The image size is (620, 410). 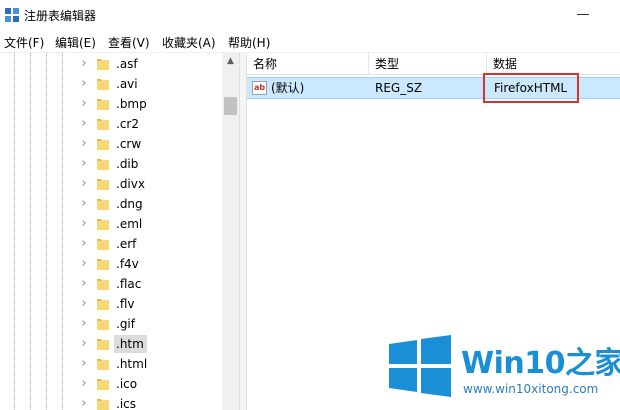 I want to click on menu-bar: 文件(F) 编辑(E) 查看(V) 收藏夹(A) 帮助(H), so click(x=310, y=41).